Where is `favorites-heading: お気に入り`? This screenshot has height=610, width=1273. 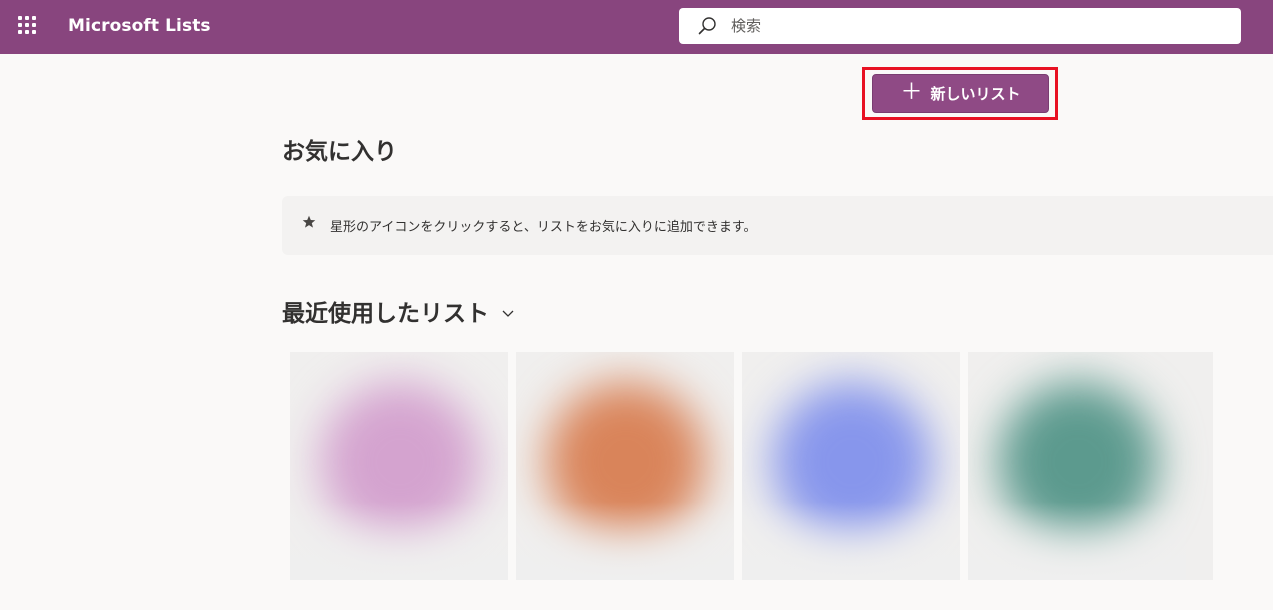 favorites-heading: お気に入り is located at coordinates (339, 152).